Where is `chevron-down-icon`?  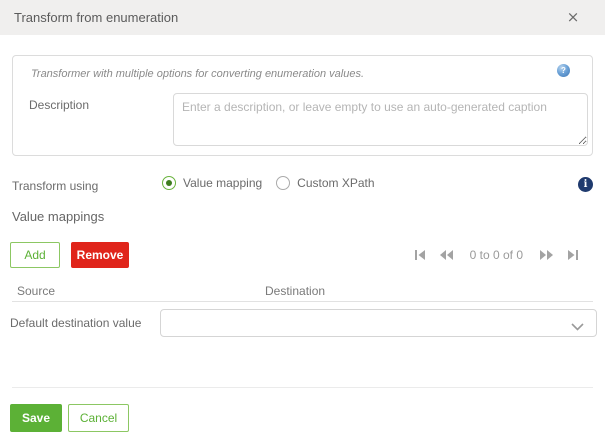
chevron-down-icon is located at coordinates (577, 327).